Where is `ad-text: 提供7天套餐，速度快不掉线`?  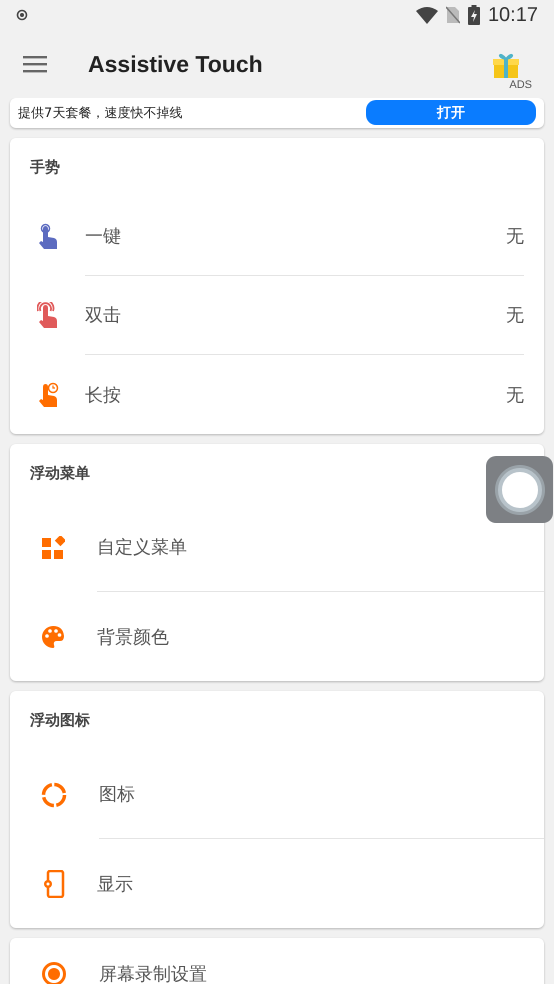
ad-text: 提供7天套餐，速度快不掉线 is located at coordinates (100, 113).